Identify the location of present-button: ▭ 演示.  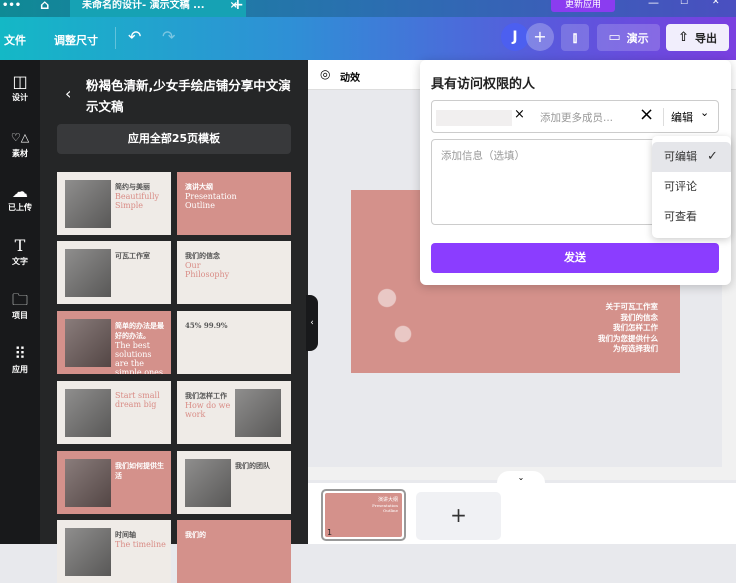
(628, 37).